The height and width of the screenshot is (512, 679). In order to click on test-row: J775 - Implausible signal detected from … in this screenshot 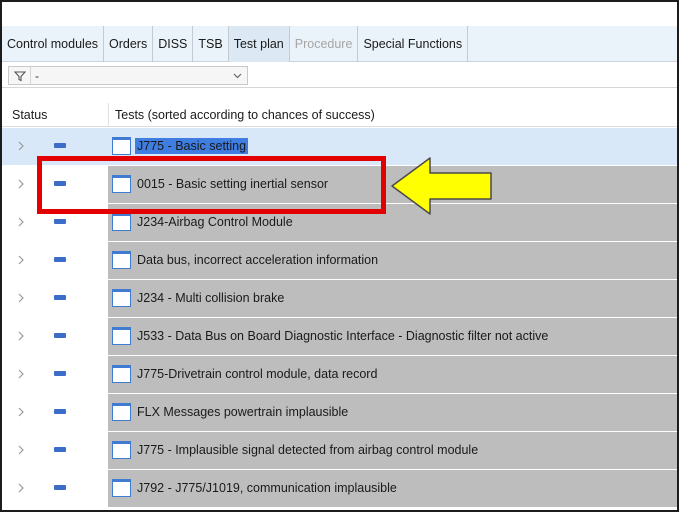, I will do `click(339, 450)`.